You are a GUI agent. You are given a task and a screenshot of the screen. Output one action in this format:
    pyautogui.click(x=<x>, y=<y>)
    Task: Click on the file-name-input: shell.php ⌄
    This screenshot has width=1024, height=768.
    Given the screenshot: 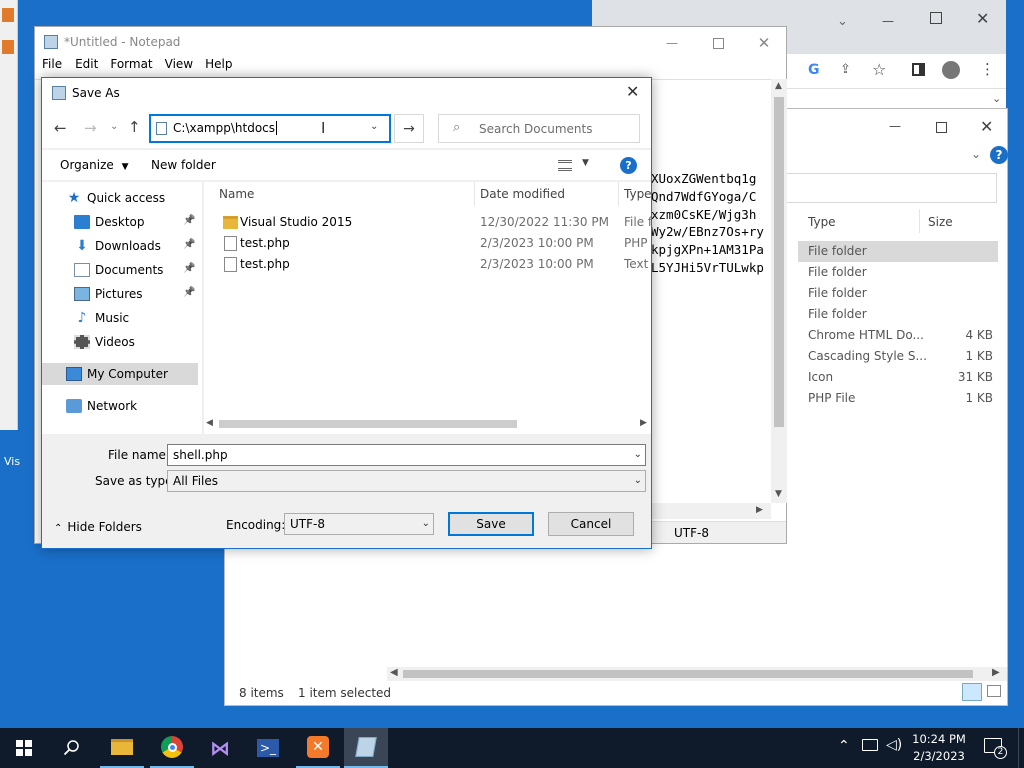 What is the action you would take?
    pyautogui.click(x=406, y=455)
    